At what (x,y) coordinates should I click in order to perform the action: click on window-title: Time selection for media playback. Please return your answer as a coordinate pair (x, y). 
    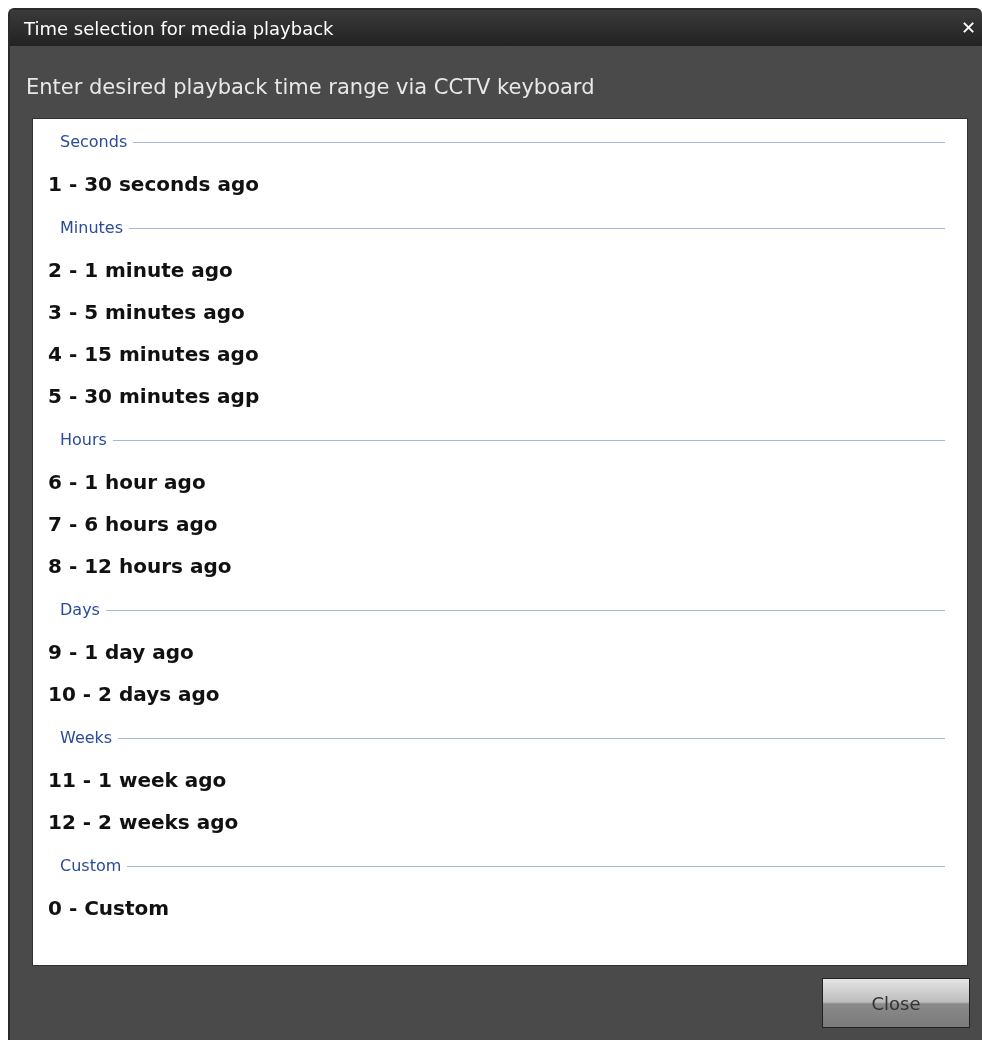
    Looking at the image, I should click on (179, 28).